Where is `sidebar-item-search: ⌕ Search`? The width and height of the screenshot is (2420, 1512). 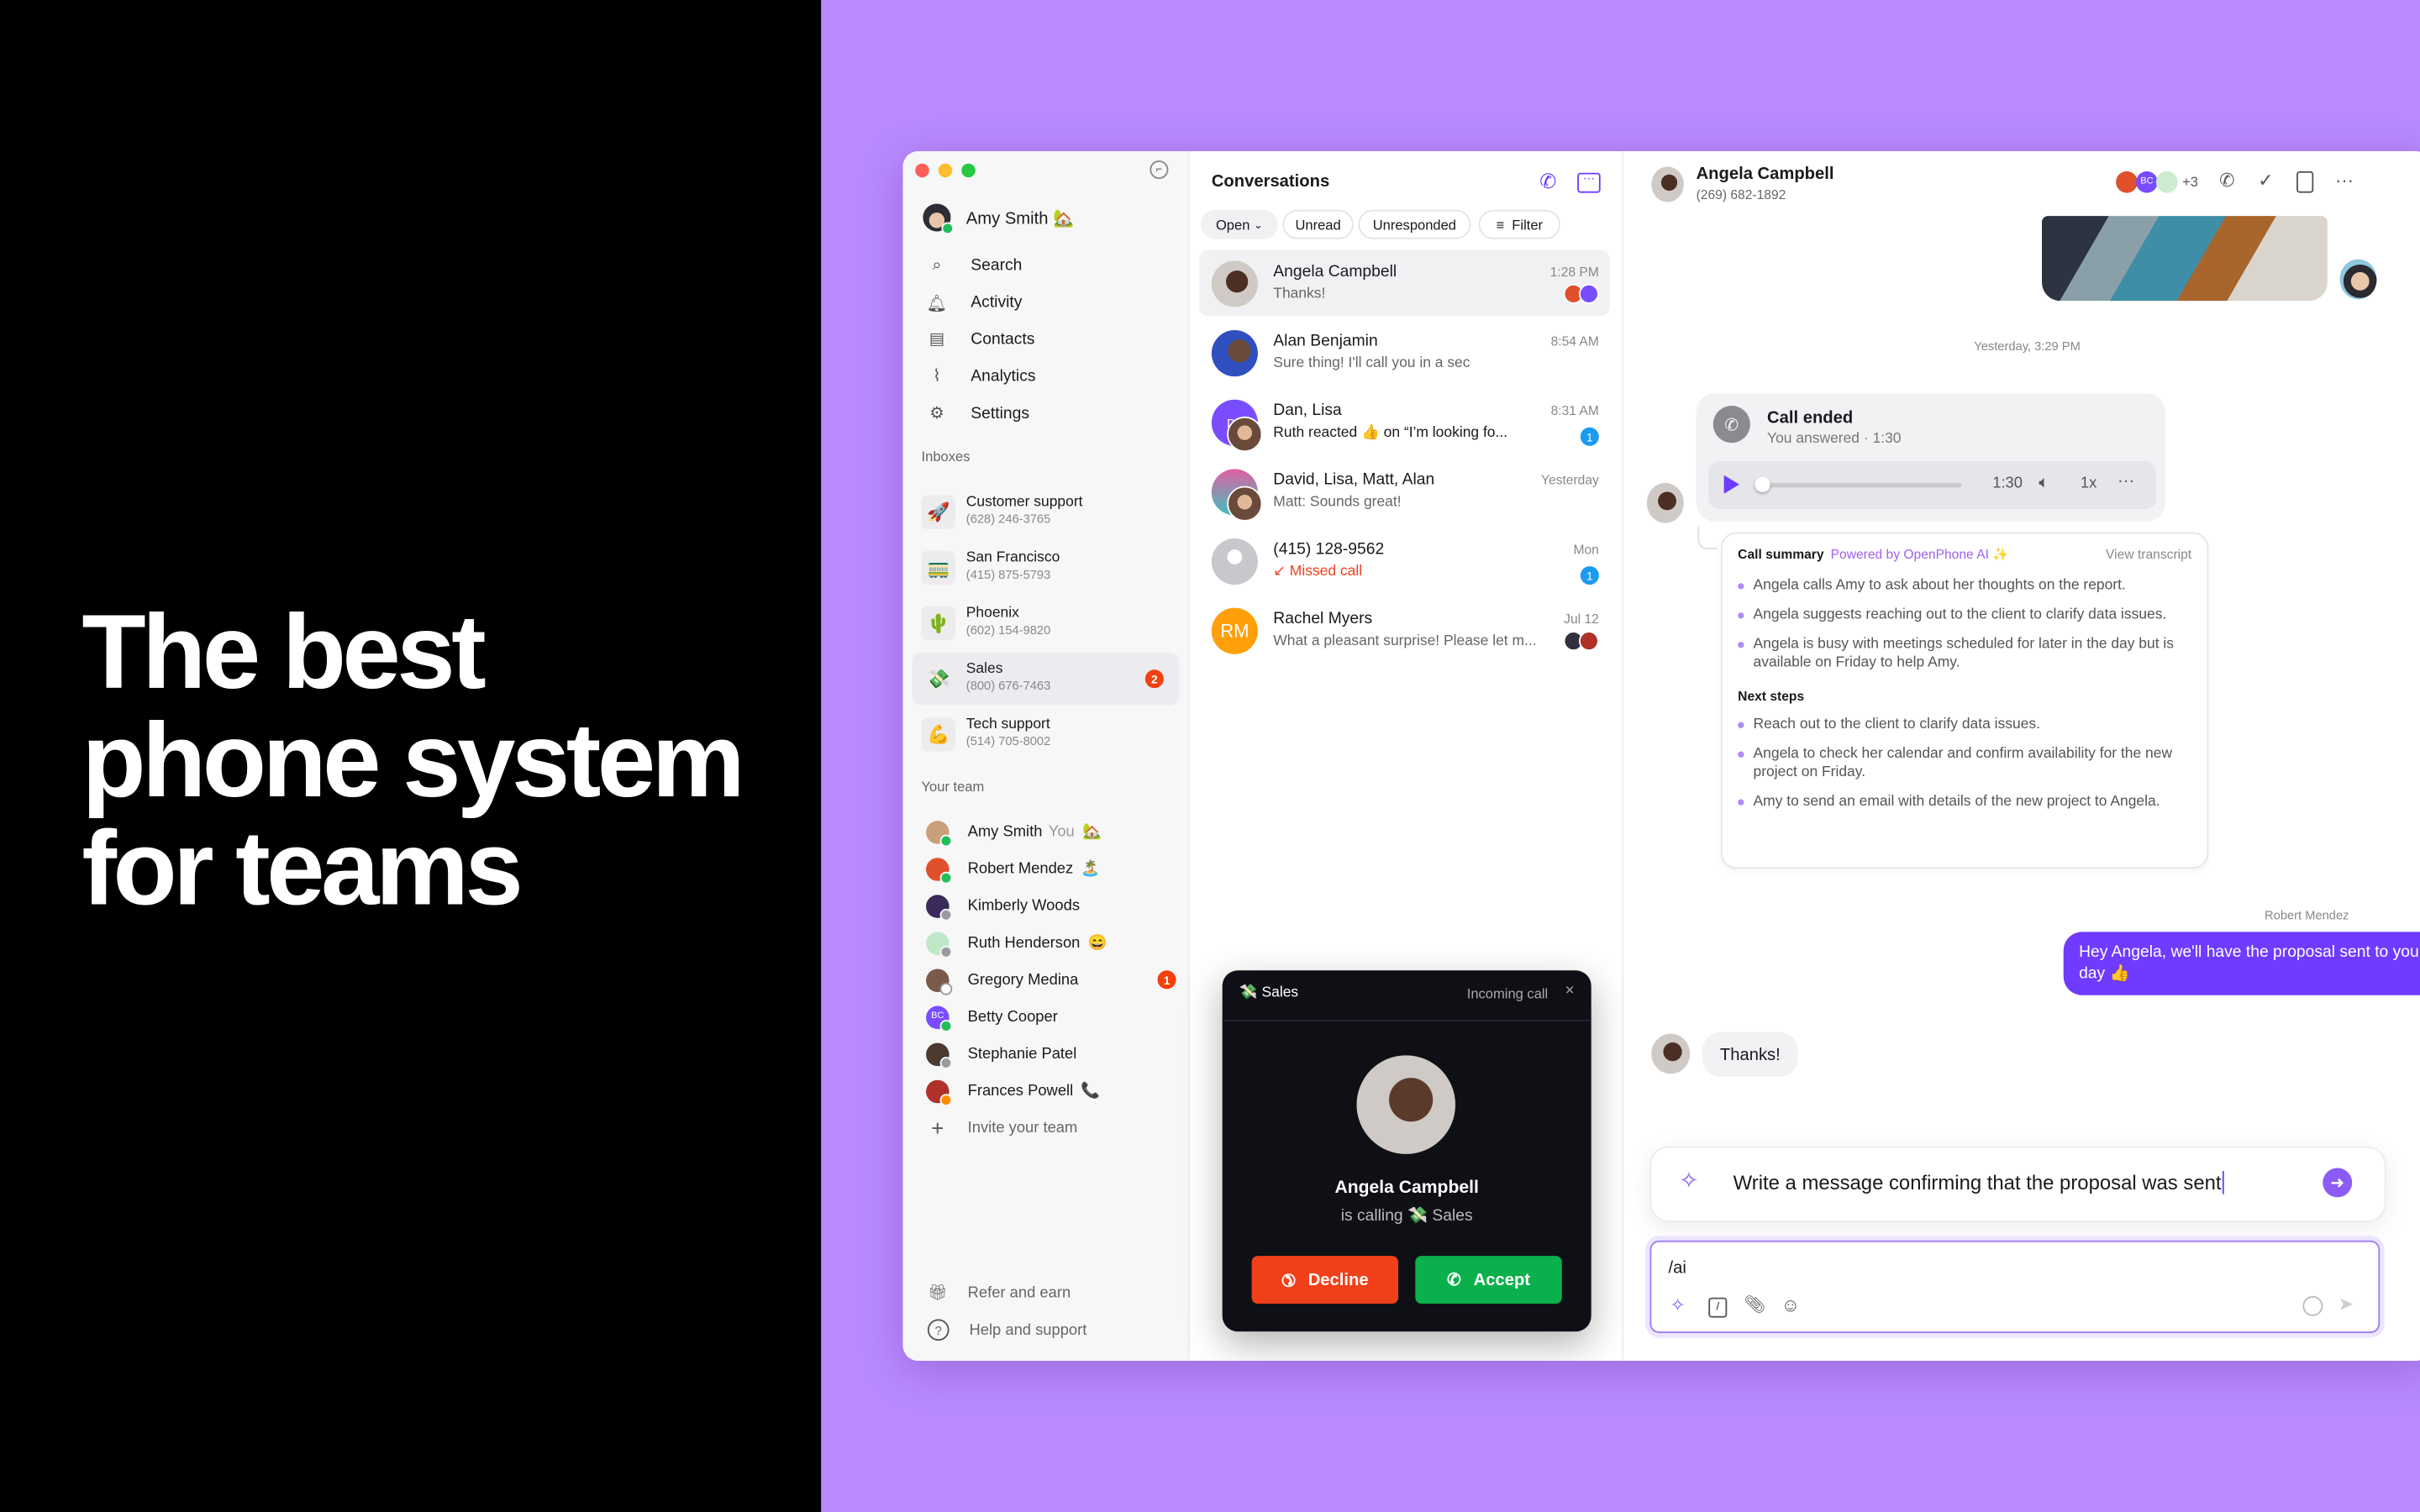
sidebar-item-search: ⌕ Search is located at coordinates (1045, 265).